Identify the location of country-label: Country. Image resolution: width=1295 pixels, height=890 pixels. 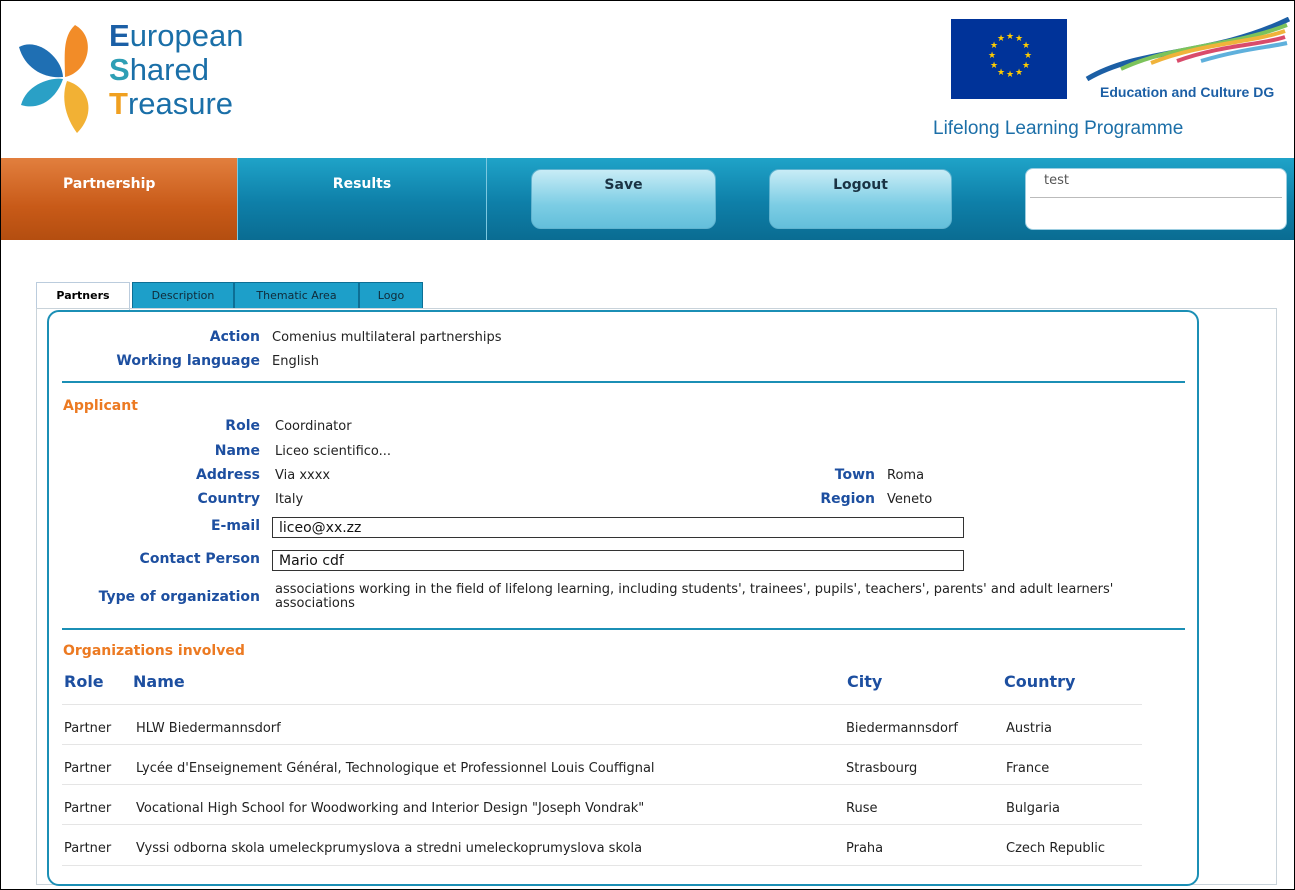
(228, 499).